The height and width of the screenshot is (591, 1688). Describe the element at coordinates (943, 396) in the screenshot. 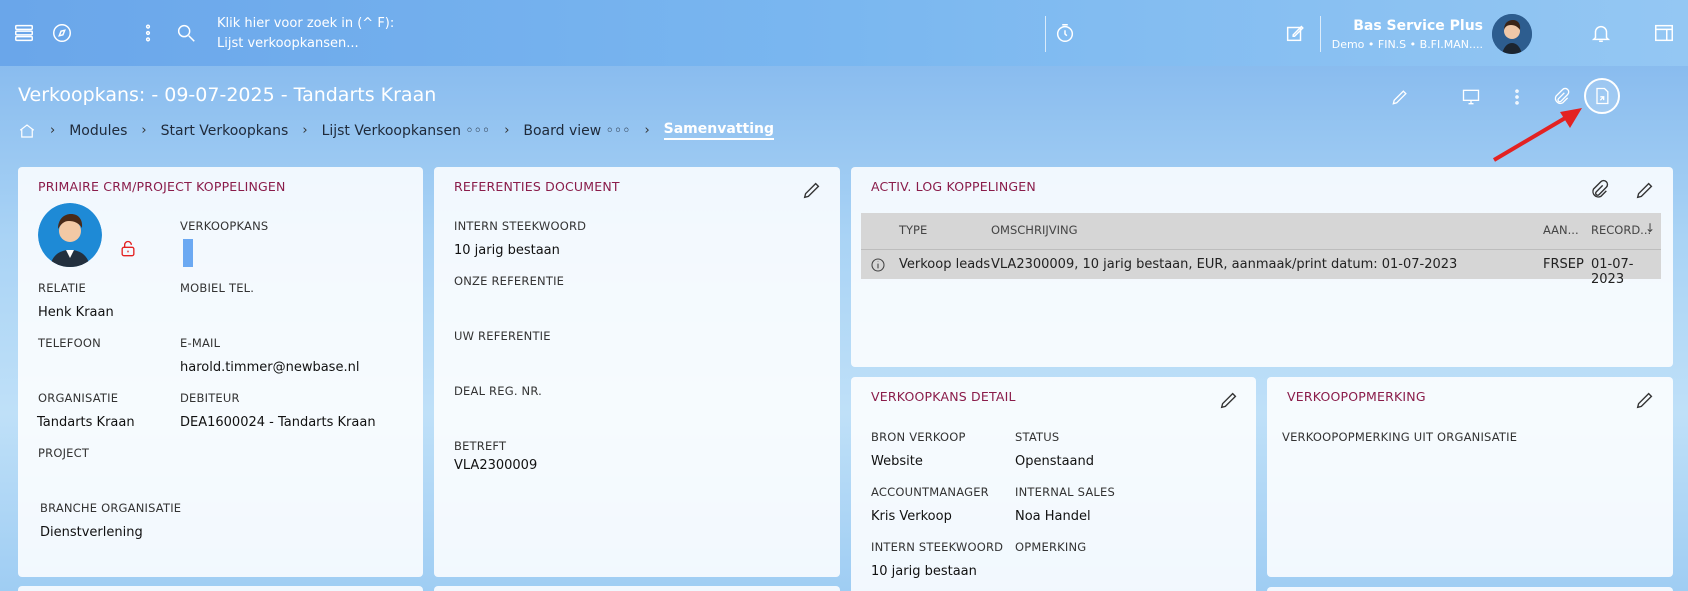

I see `card-title: VERKOOPKANS DETAIL` at that location.